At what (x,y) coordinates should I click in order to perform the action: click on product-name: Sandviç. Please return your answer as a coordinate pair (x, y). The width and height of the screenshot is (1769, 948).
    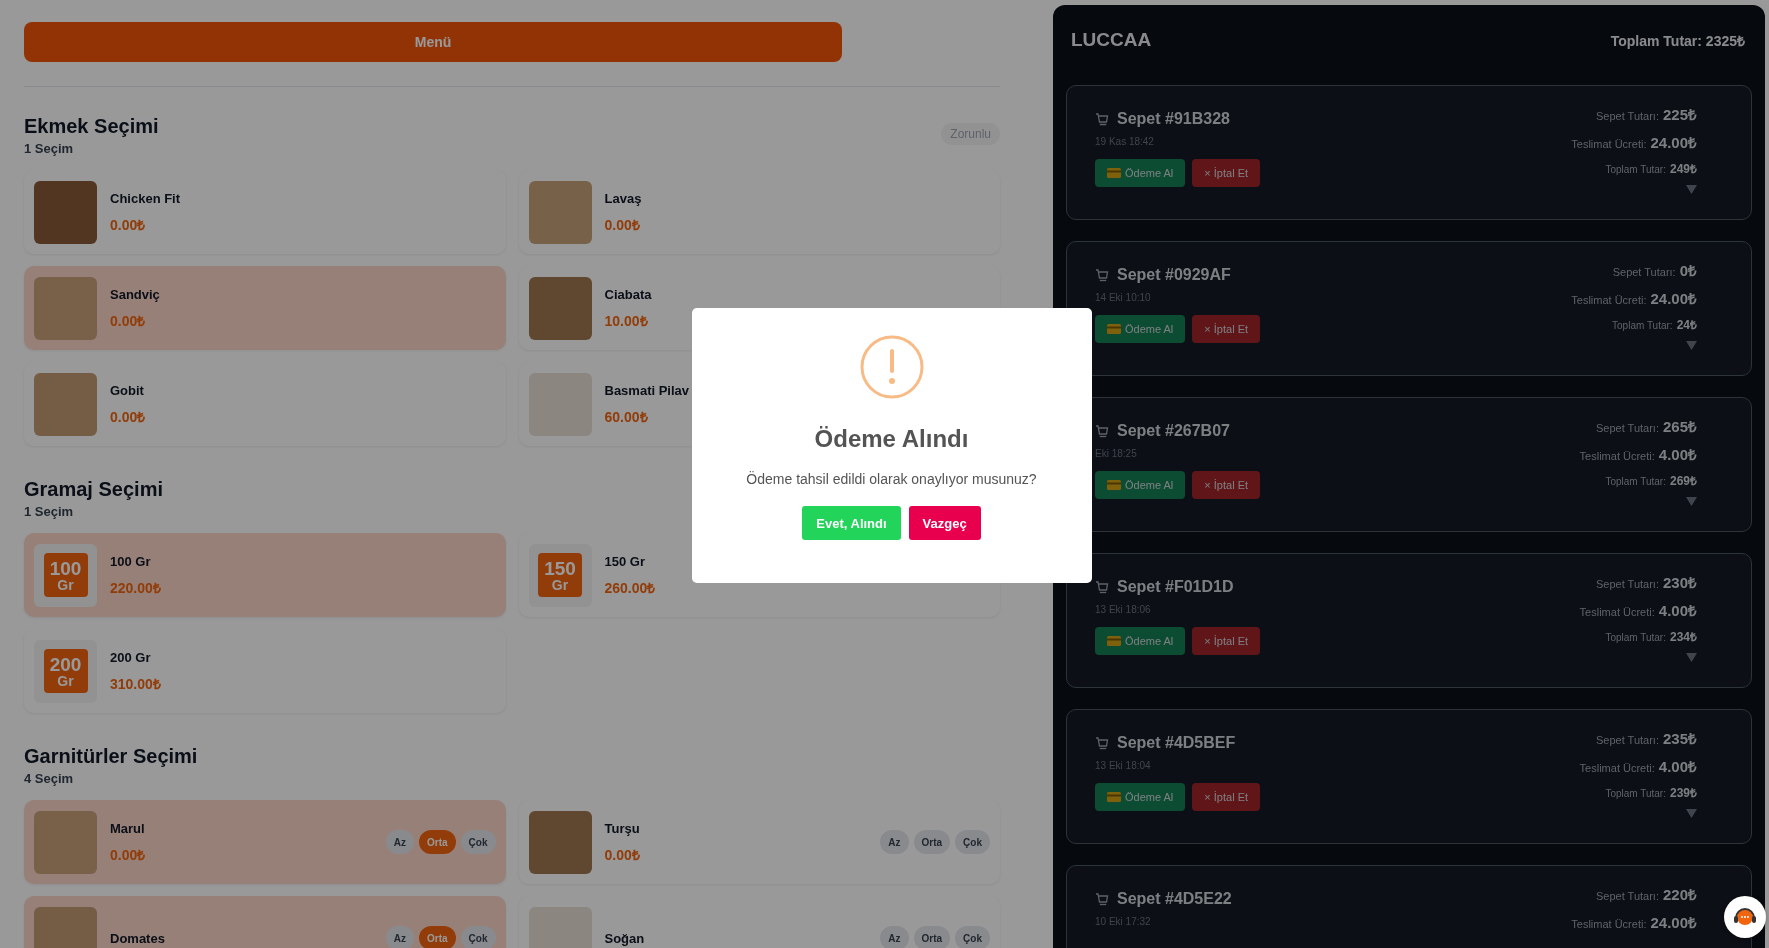
    Looking at the image, I should click on (135, 294).